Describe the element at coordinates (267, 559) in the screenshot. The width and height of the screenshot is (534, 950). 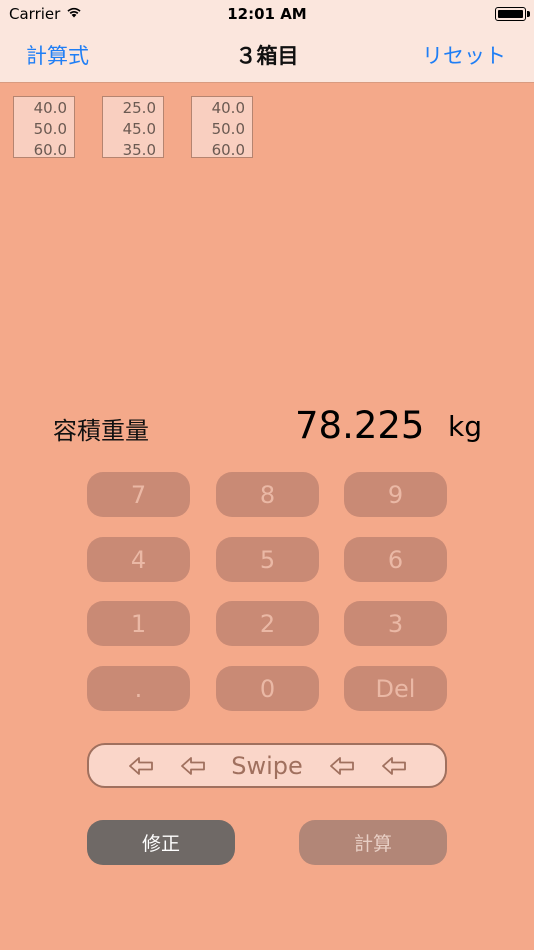
I see `key-5: 5` at that location.